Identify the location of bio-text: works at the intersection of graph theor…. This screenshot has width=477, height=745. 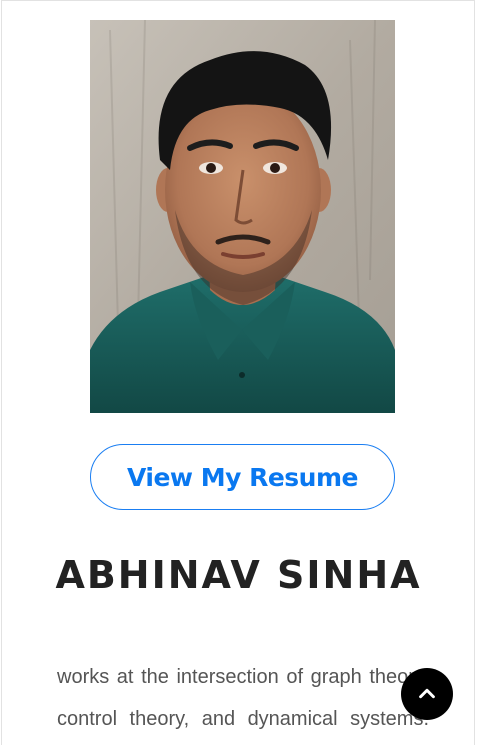
(243, 698).